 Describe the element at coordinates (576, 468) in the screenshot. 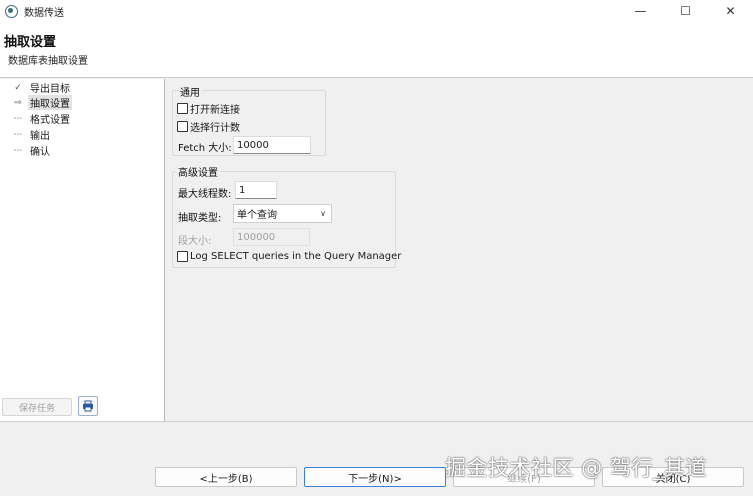

I see `watermark-text: 掘金技术社区 @ 驾行_其道` at that location.